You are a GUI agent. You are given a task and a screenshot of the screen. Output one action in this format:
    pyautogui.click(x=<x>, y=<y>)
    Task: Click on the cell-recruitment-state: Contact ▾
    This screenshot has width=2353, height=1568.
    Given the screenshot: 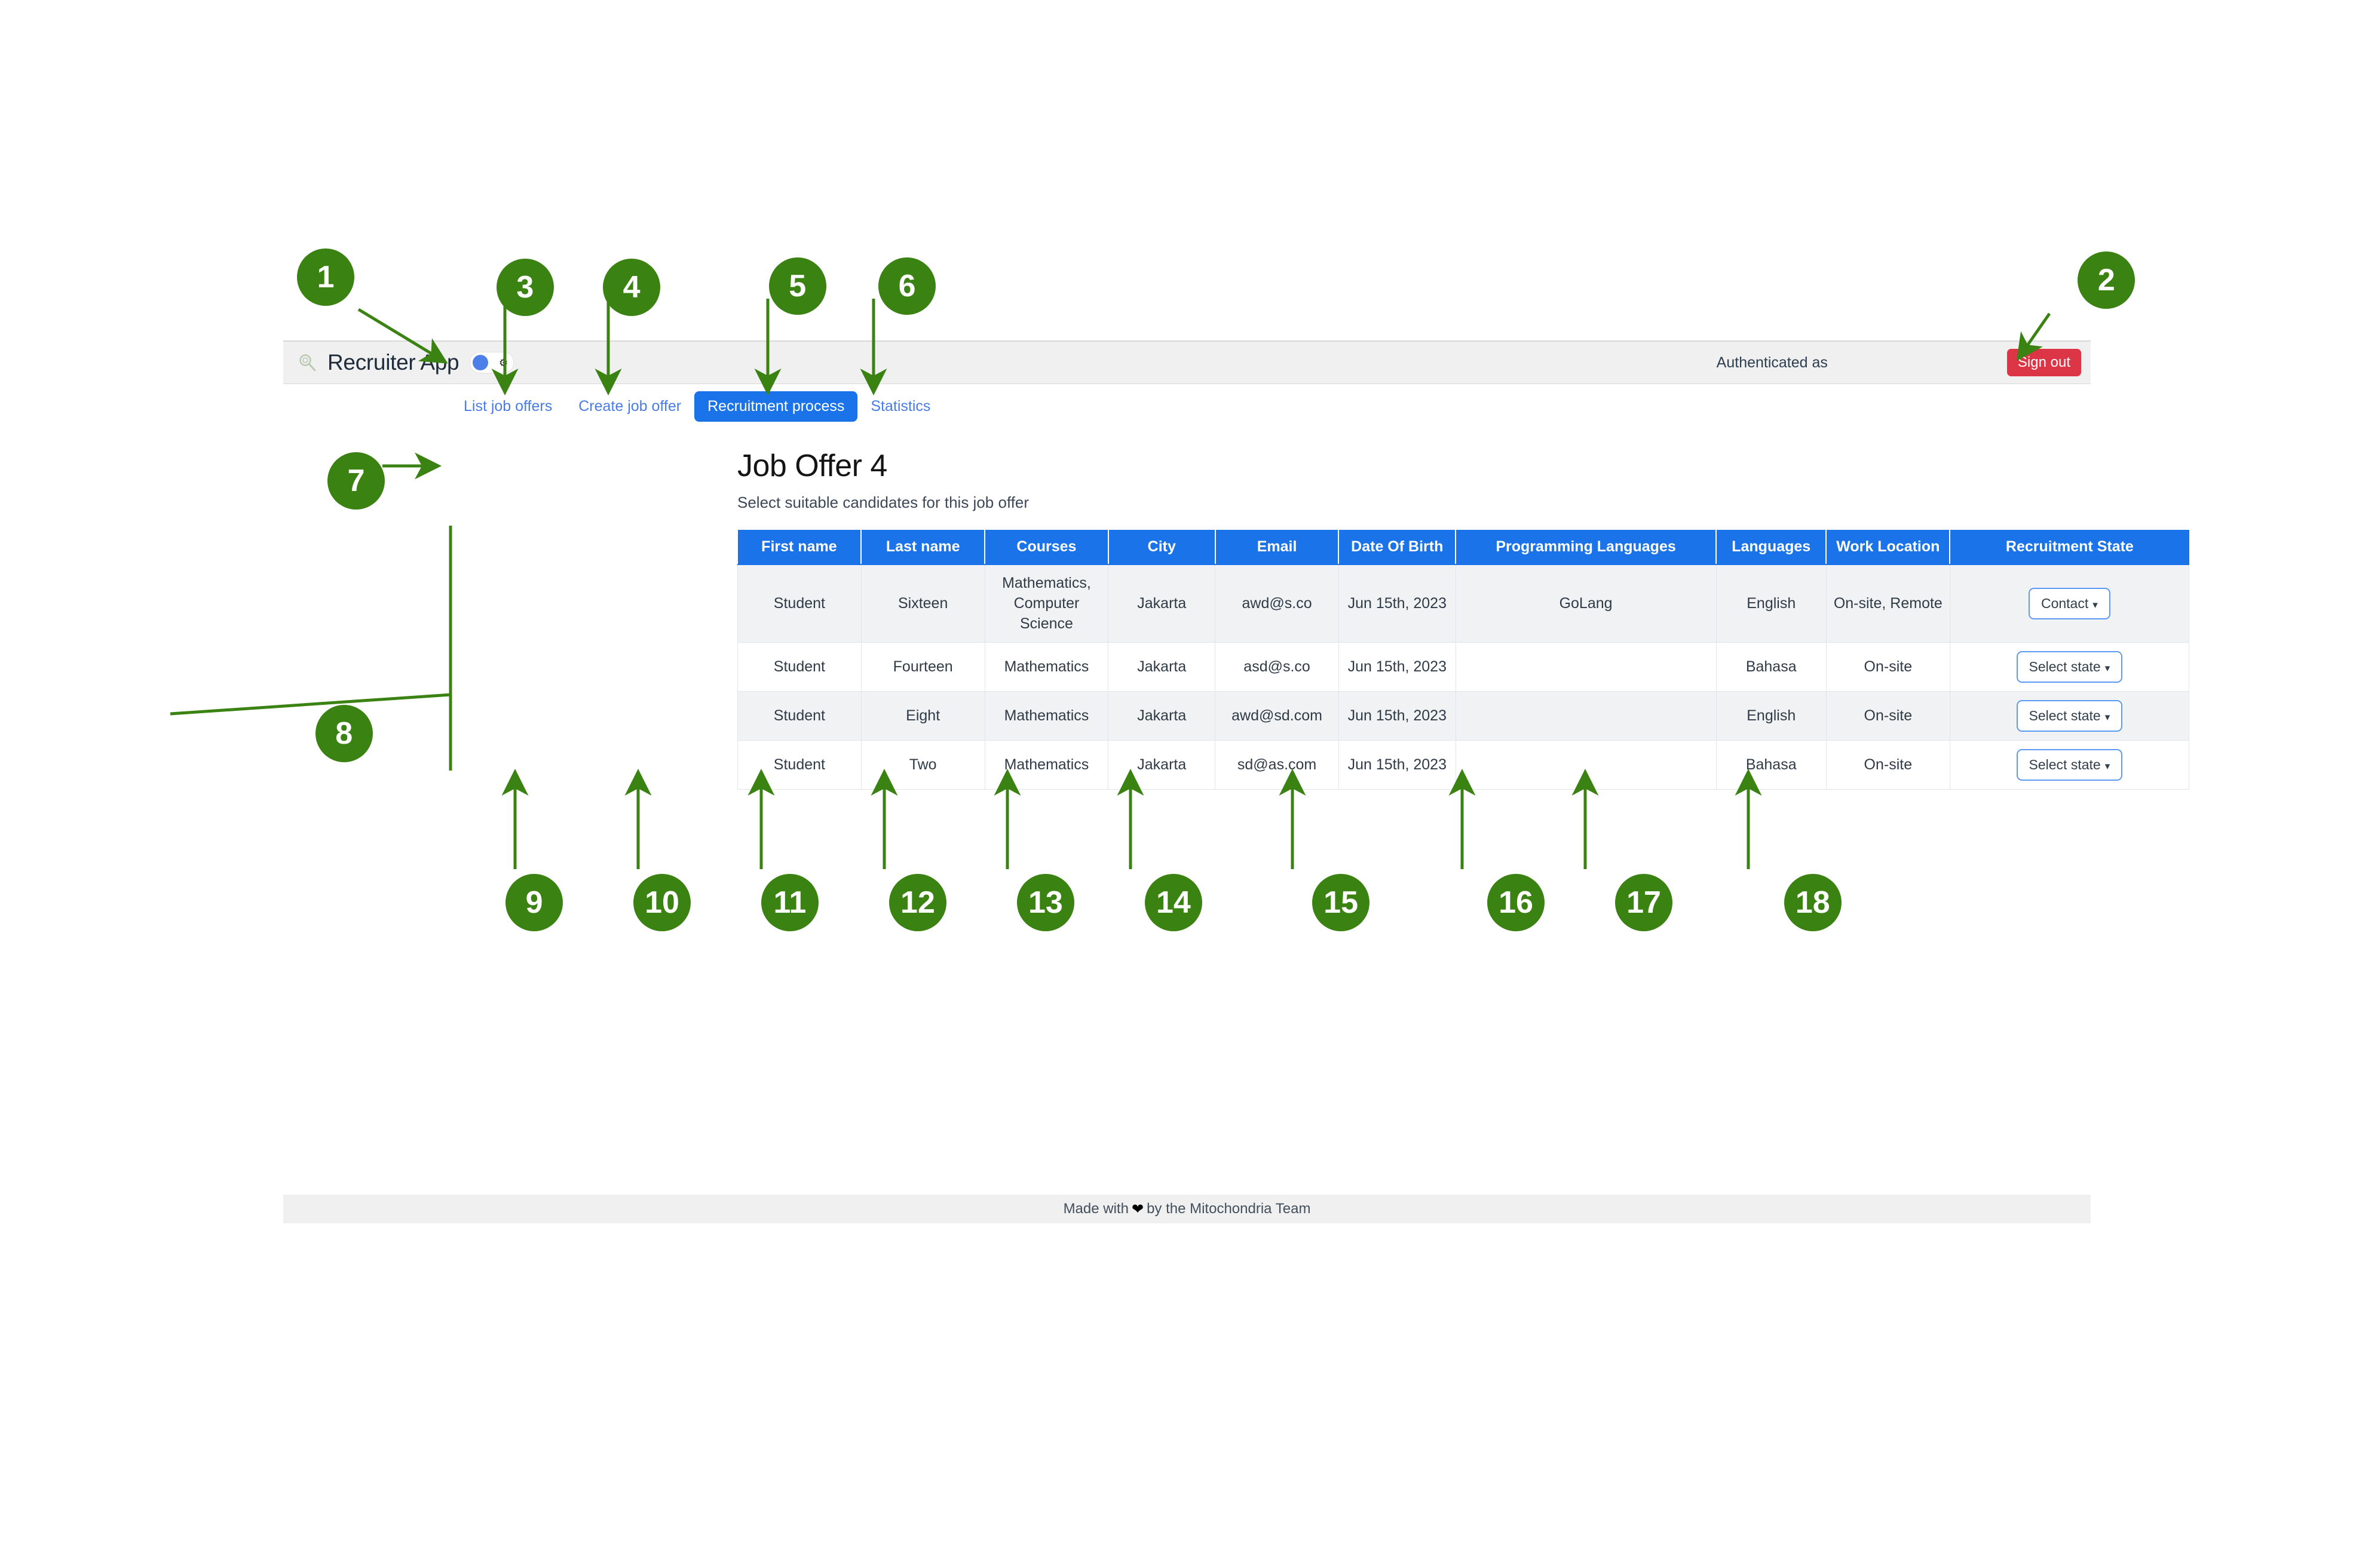 What is the action you would take?
    pyautogui.click(x=2069, y=603)
    